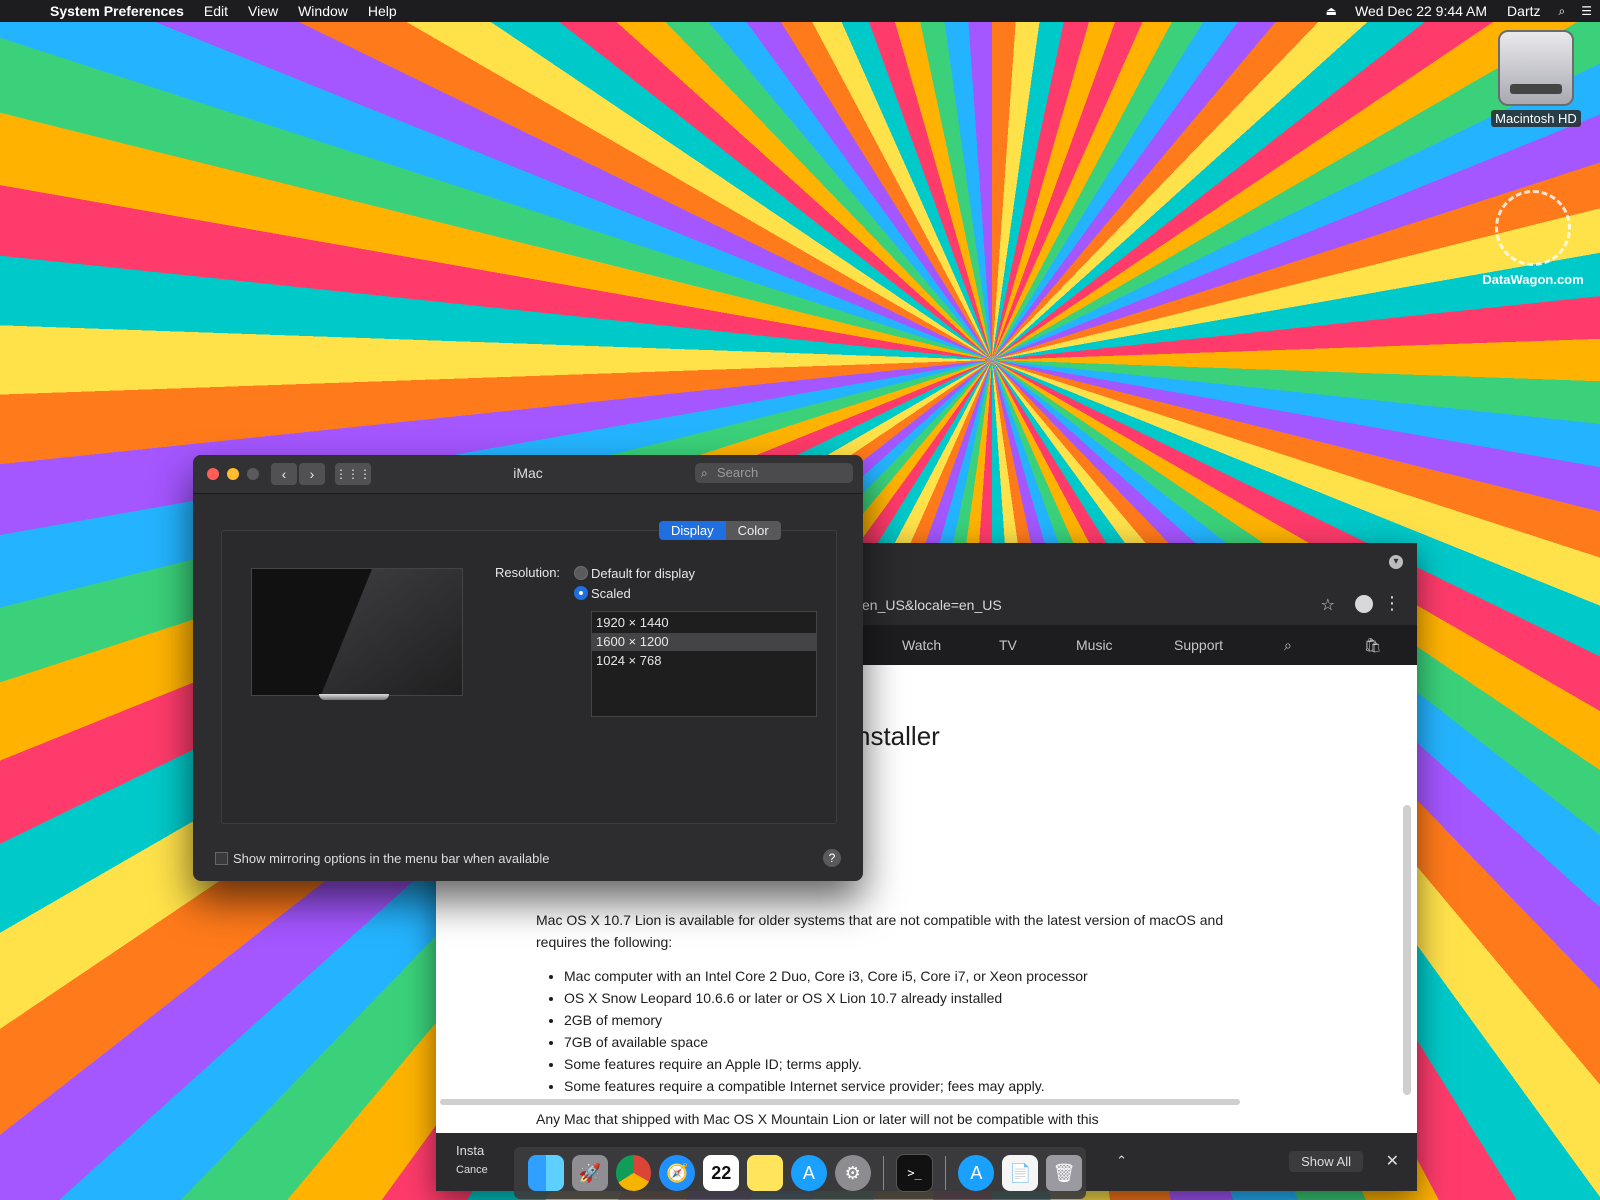  Describe the element at coordinates (704, 623) in the screenshot. I see `resolution-option-1920x1440: 1920 × 1440` at that location.